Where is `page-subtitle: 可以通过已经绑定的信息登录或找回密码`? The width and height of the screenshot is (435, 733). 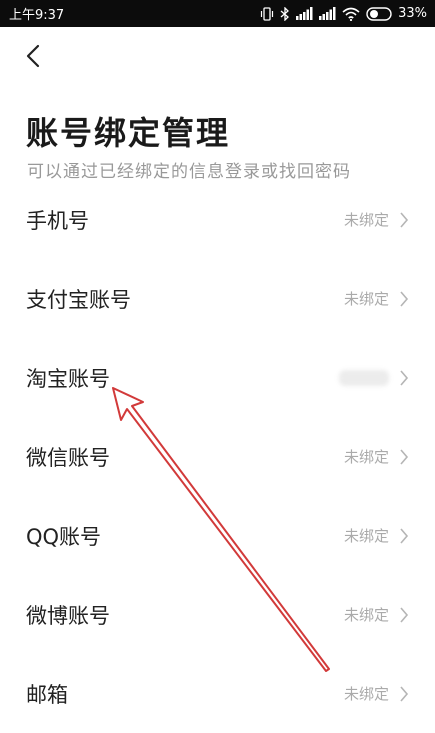
page-subtitle: 可以通过已经绑定的信息登录或找回密码 is located at coordinates (189, 172).